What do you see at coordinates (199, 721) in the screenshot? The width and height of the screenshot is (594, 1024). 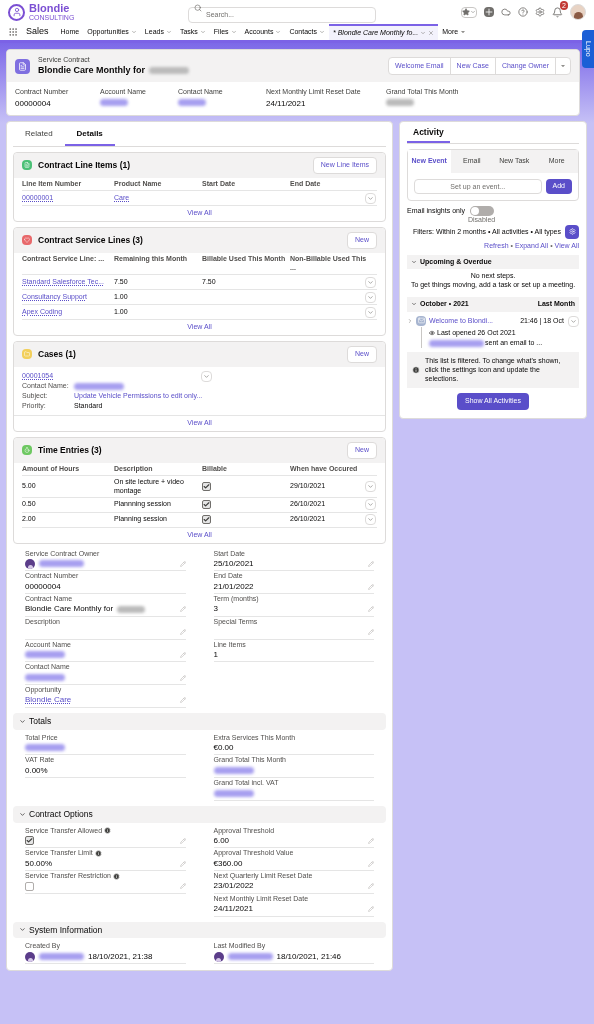 I see `section-header: Totals` at bounding box center [199, 721].